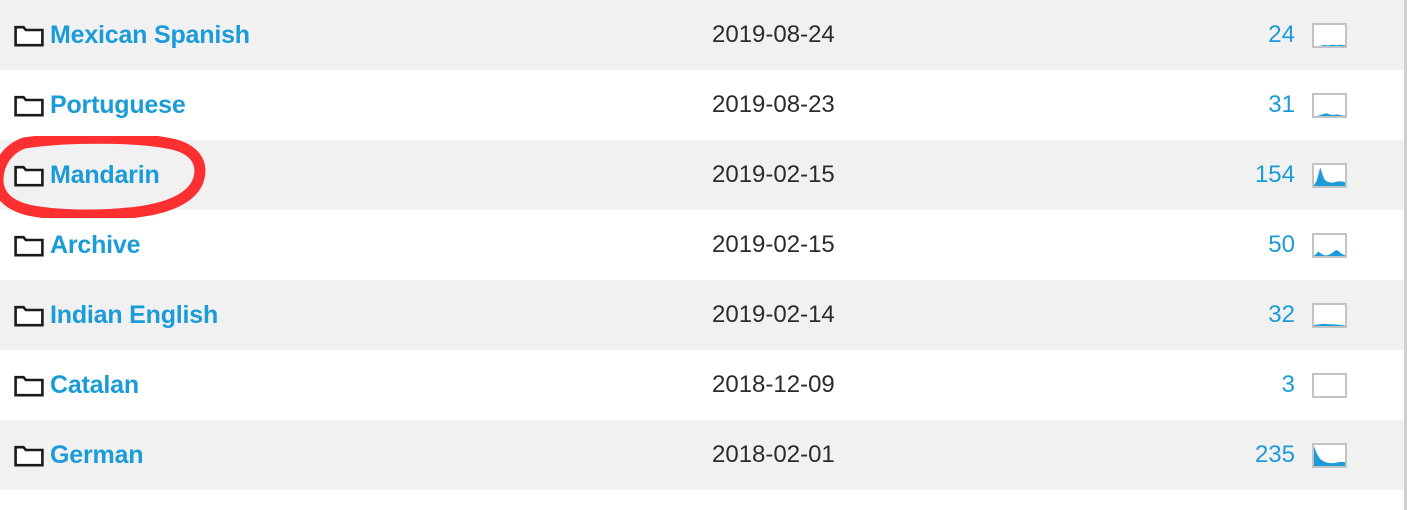  I want to click on folder-count-link: 235, so click(1233, 455).